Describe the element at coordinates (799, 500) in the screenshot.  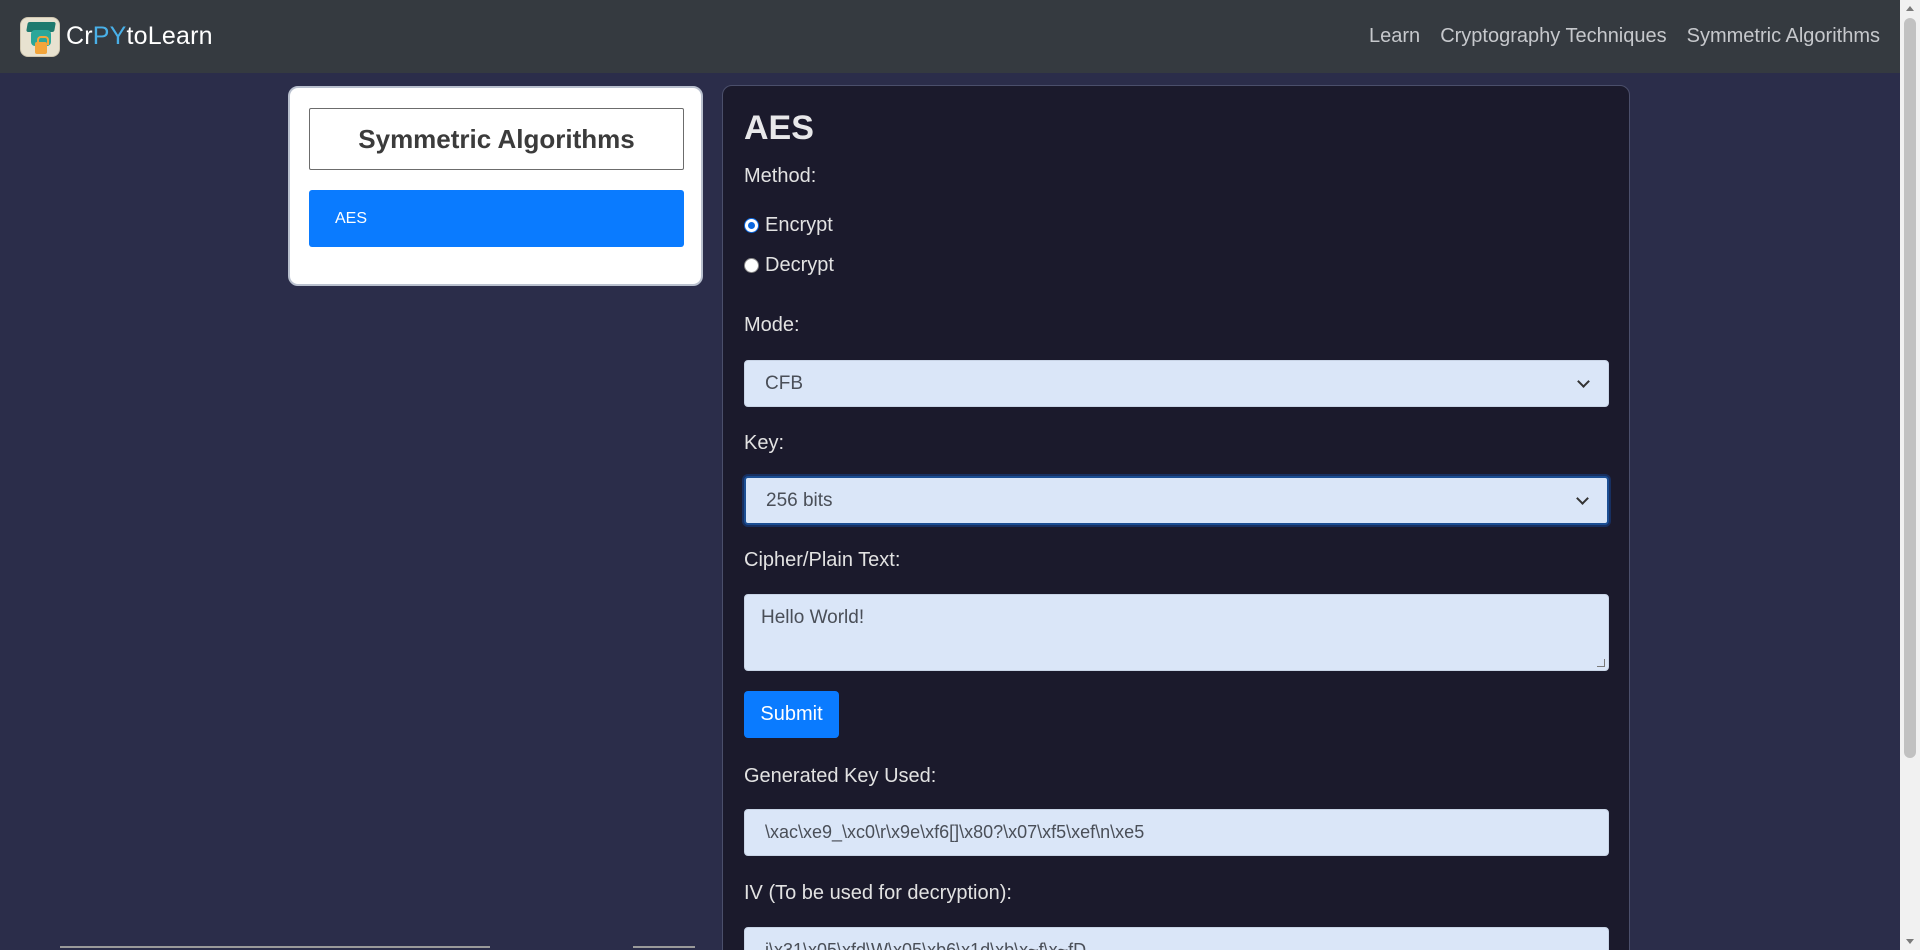
I see `key-select-value: 256 bits` at that location.